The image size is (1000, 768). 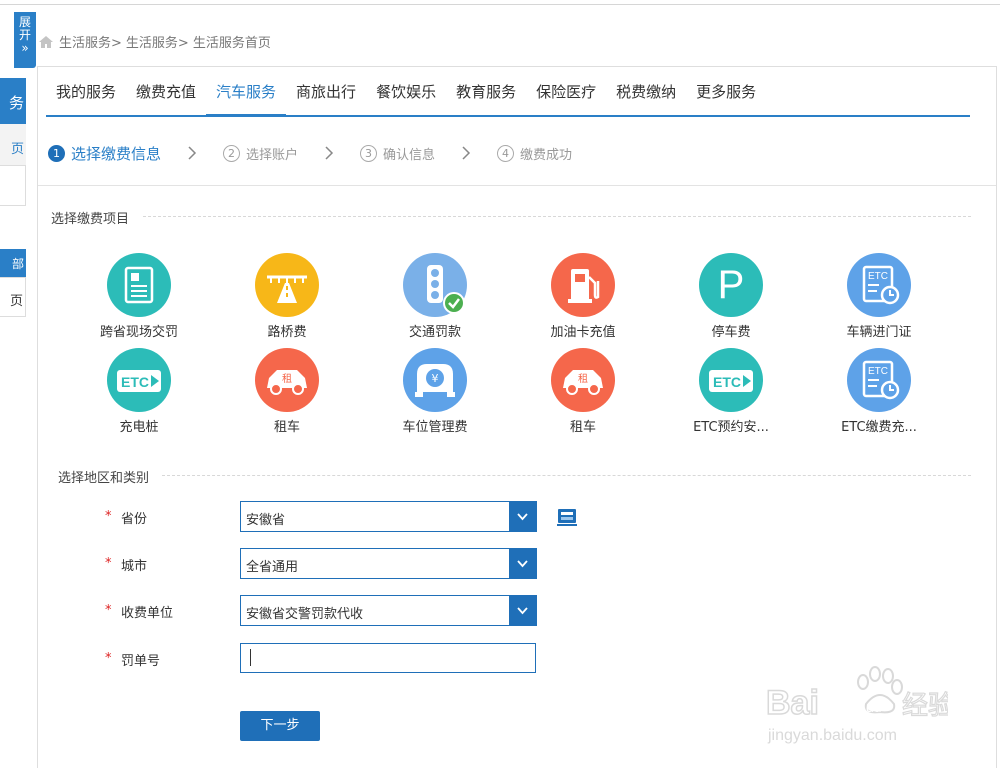 I want to click on sidebar-item-page: 页, so click(x=13, y=297).